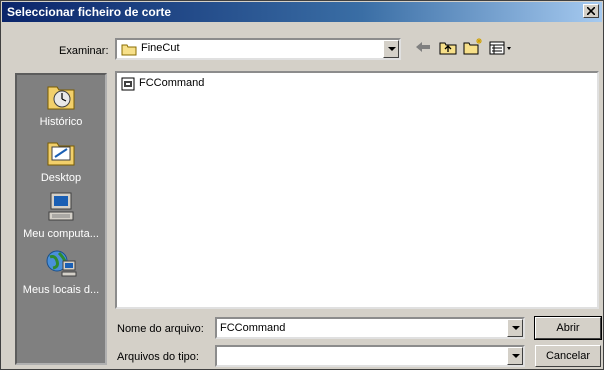 The height and width of the screenshot is (374, 606). What do you see at coordinates (61, 263) in the screenshot?
I see `network-places-icon` at bounding box center [61, 263].